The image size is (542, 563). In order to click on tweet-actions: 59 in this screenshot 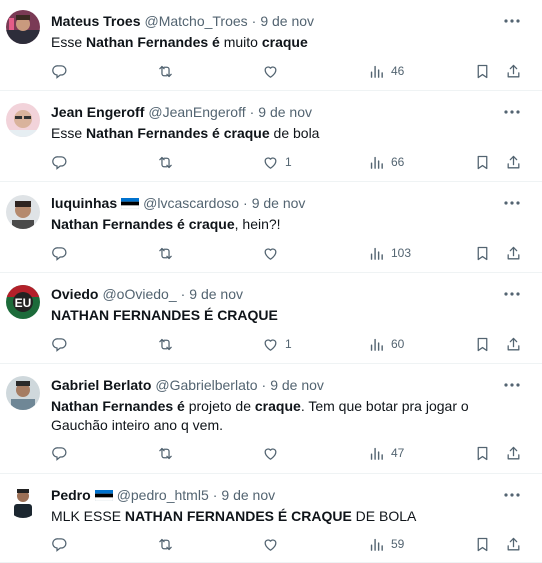, I will do `click(271, 544)`.